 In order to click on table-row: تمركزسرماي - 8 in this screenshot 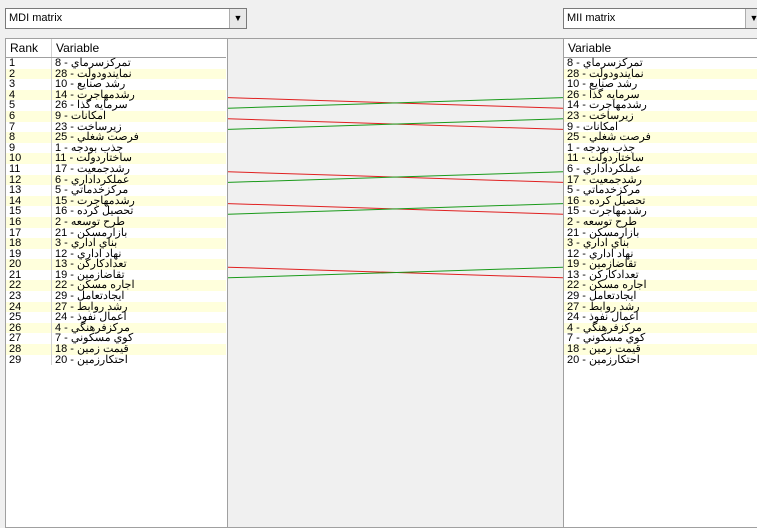, I will do `click(660, 63)`.